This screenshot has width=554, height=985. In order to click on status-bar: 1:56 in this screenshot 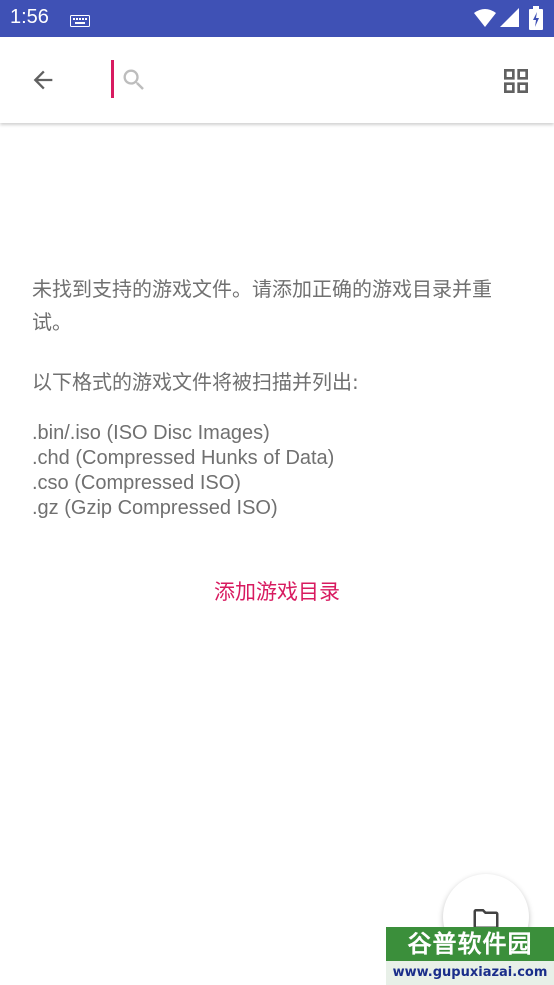, I will do `click(277, 18)`.